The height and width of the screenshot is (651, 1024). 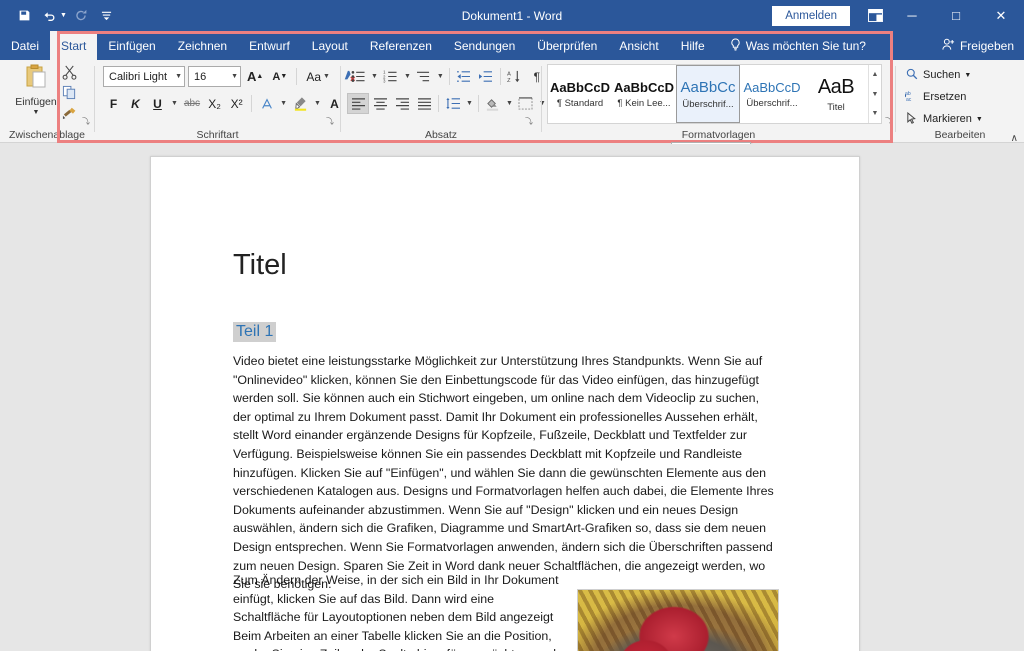 I want to click on group-label-absatz: Absatz, so click(x=441, y=135).